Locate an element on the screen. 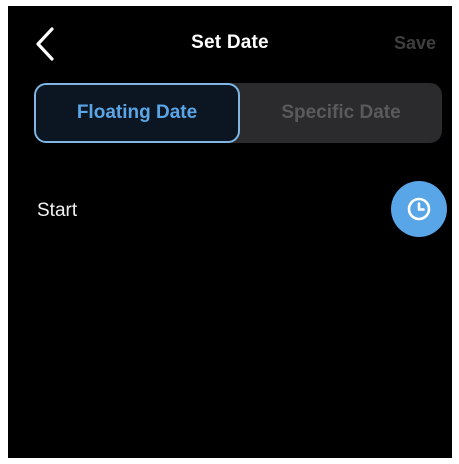 The image size is (459, 464). page-title: Set Date is located at coordinates (230, 42).